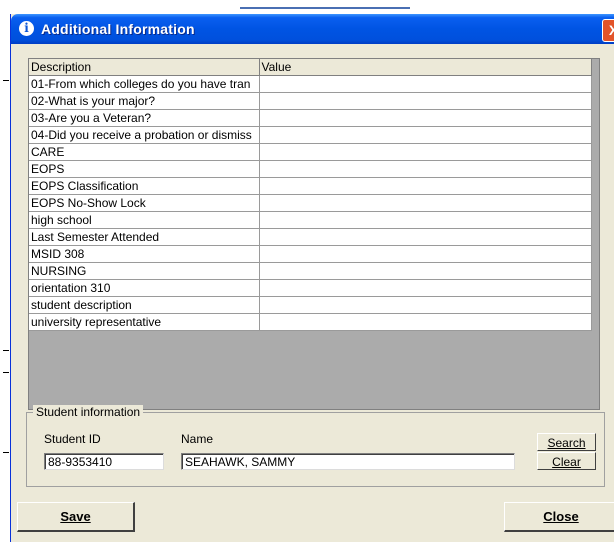 This screenshot has height=542, width=614. Describe the element at coordinates (144, 152) in the screenshot. I see `description-cell: CARE` at that location.